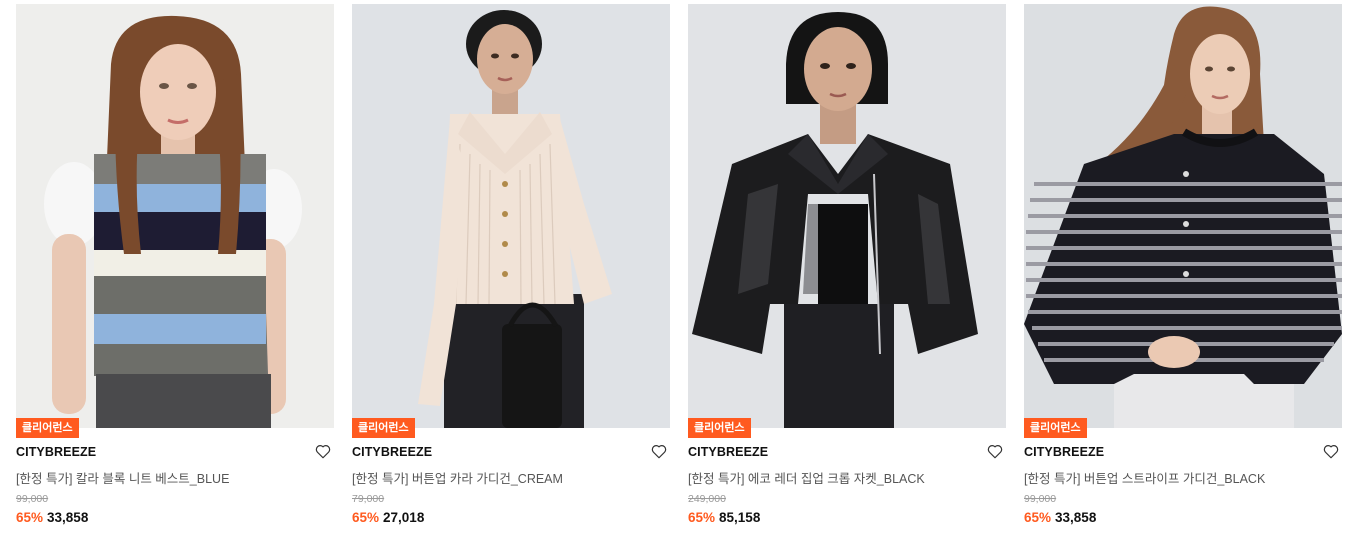 The width and height of the screenshot is (1345, 534). Describe the element at coordinates (707, 499) in the screenshot. I see `original-price: 249,000` at that location.